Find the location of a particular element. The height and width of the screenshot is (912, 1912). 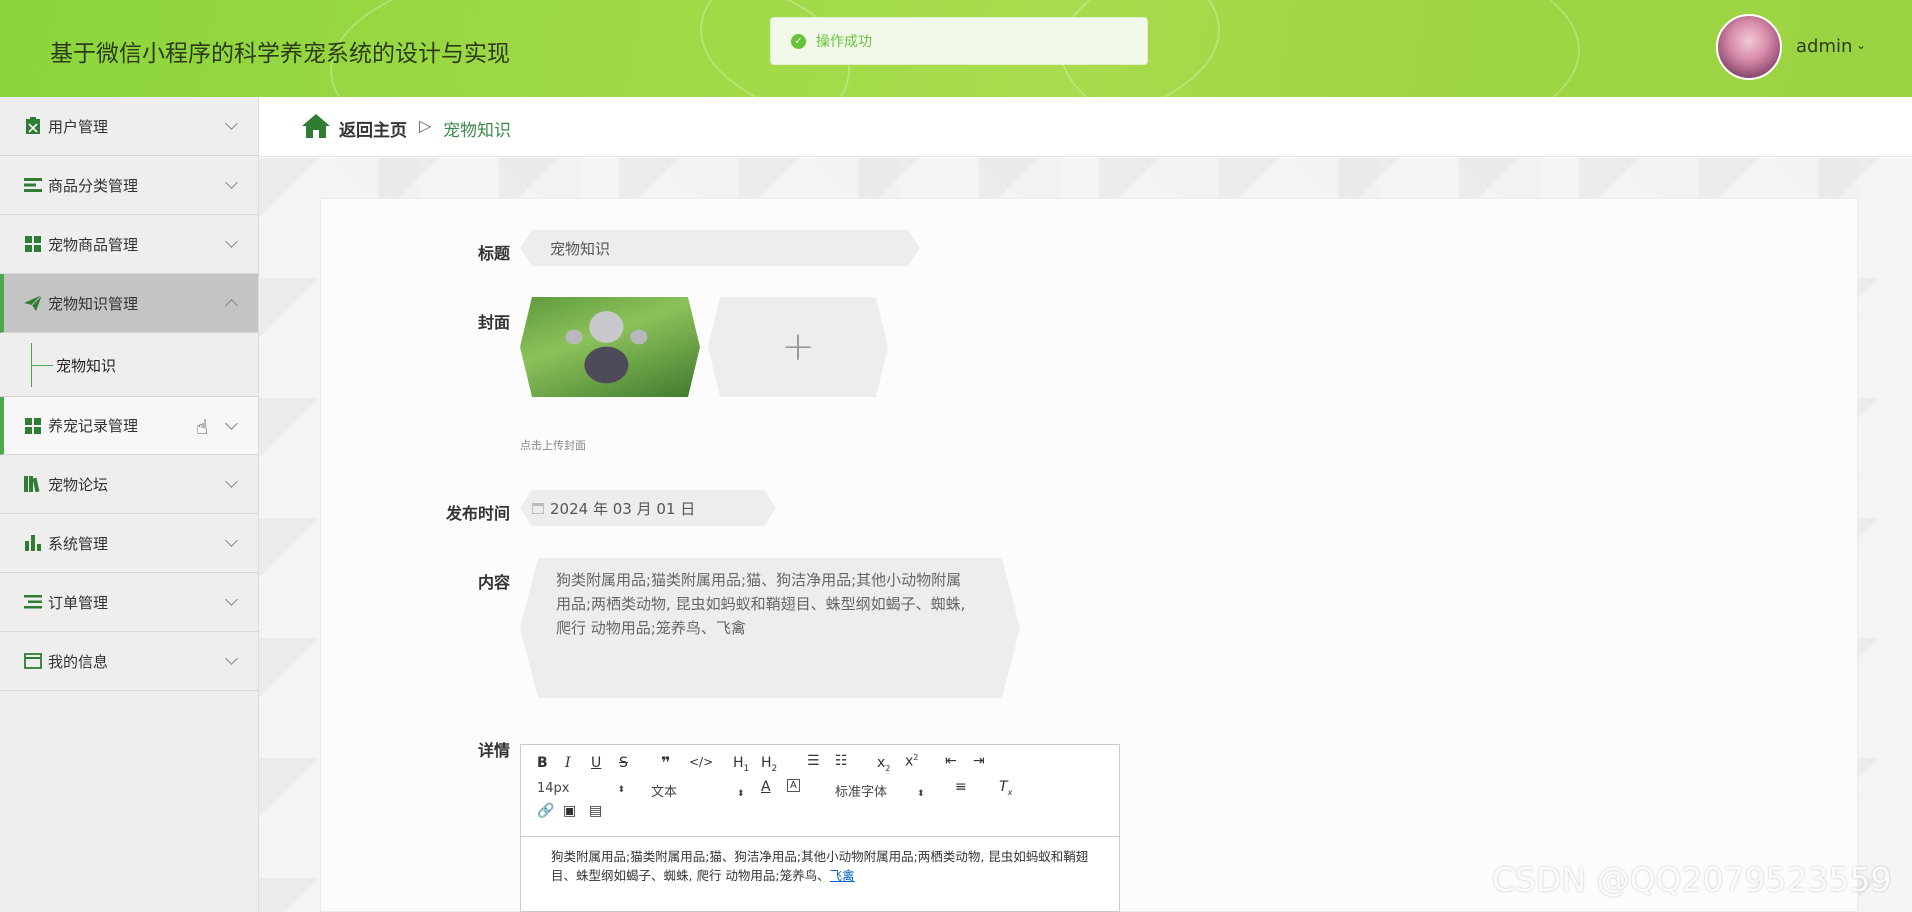

sidebar-item-label: 宠物论坛 is located at coordinates (78, 484).